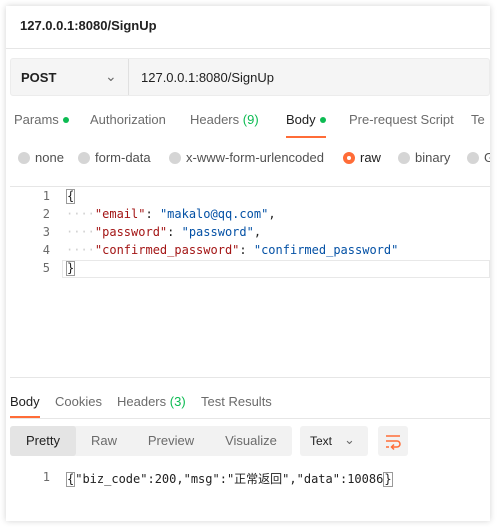 The image size is (498, 527). Describe the element at coordinates (401, 119) in the screenshot. I see `tab-pre-request-script: Pre-request Script` at that location.